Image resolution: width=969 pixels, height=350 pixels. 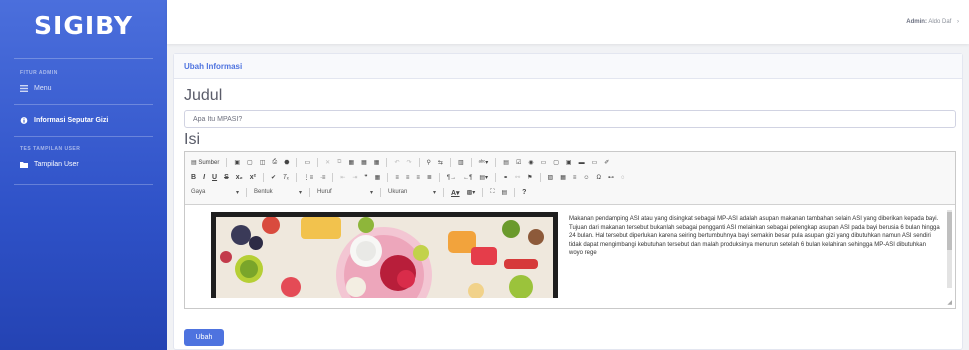 What do you see at coordinates (570, 119) in the screenshot?
I see `judul-input: Apa Itu MPASI?` at bounding box center [570, 119].